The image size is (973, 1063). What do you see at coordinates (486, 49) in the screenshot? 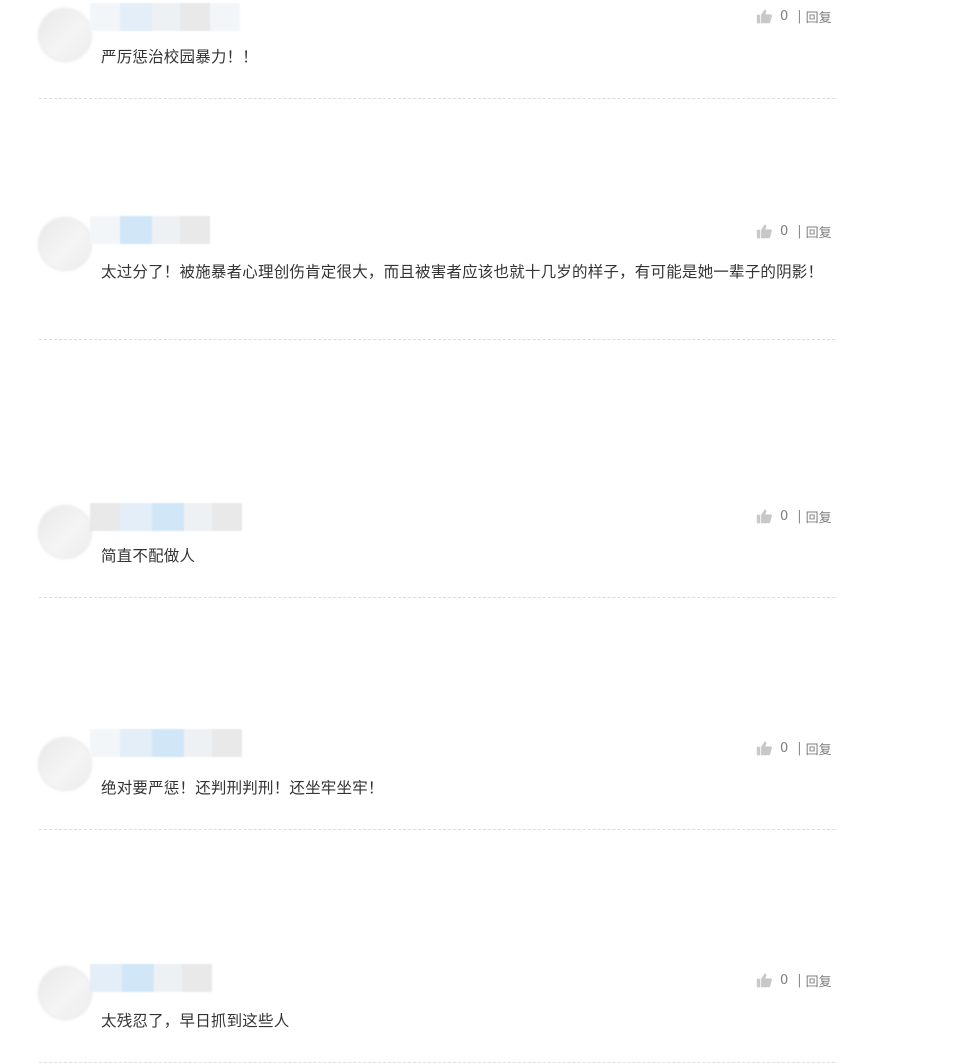
I see `comment-item: 0 | 回复 严厉惩治校园暴力！！` at bounding box center [486, 49].